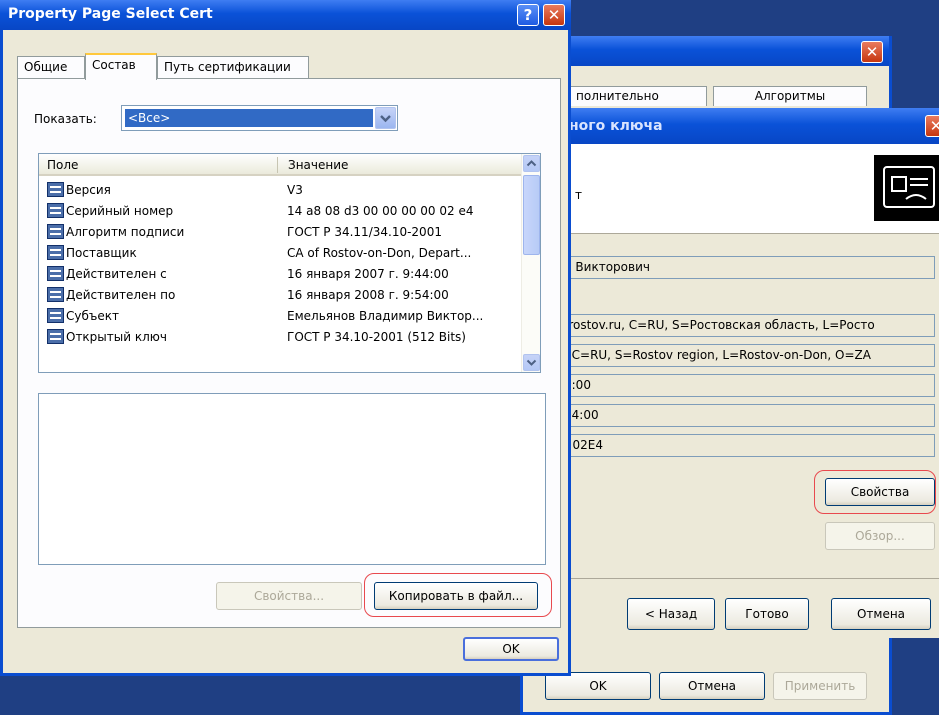 This screenshot has width=939, height=715. I want to click on tab-cert-path: Путь сертификации, so click(233, 67).